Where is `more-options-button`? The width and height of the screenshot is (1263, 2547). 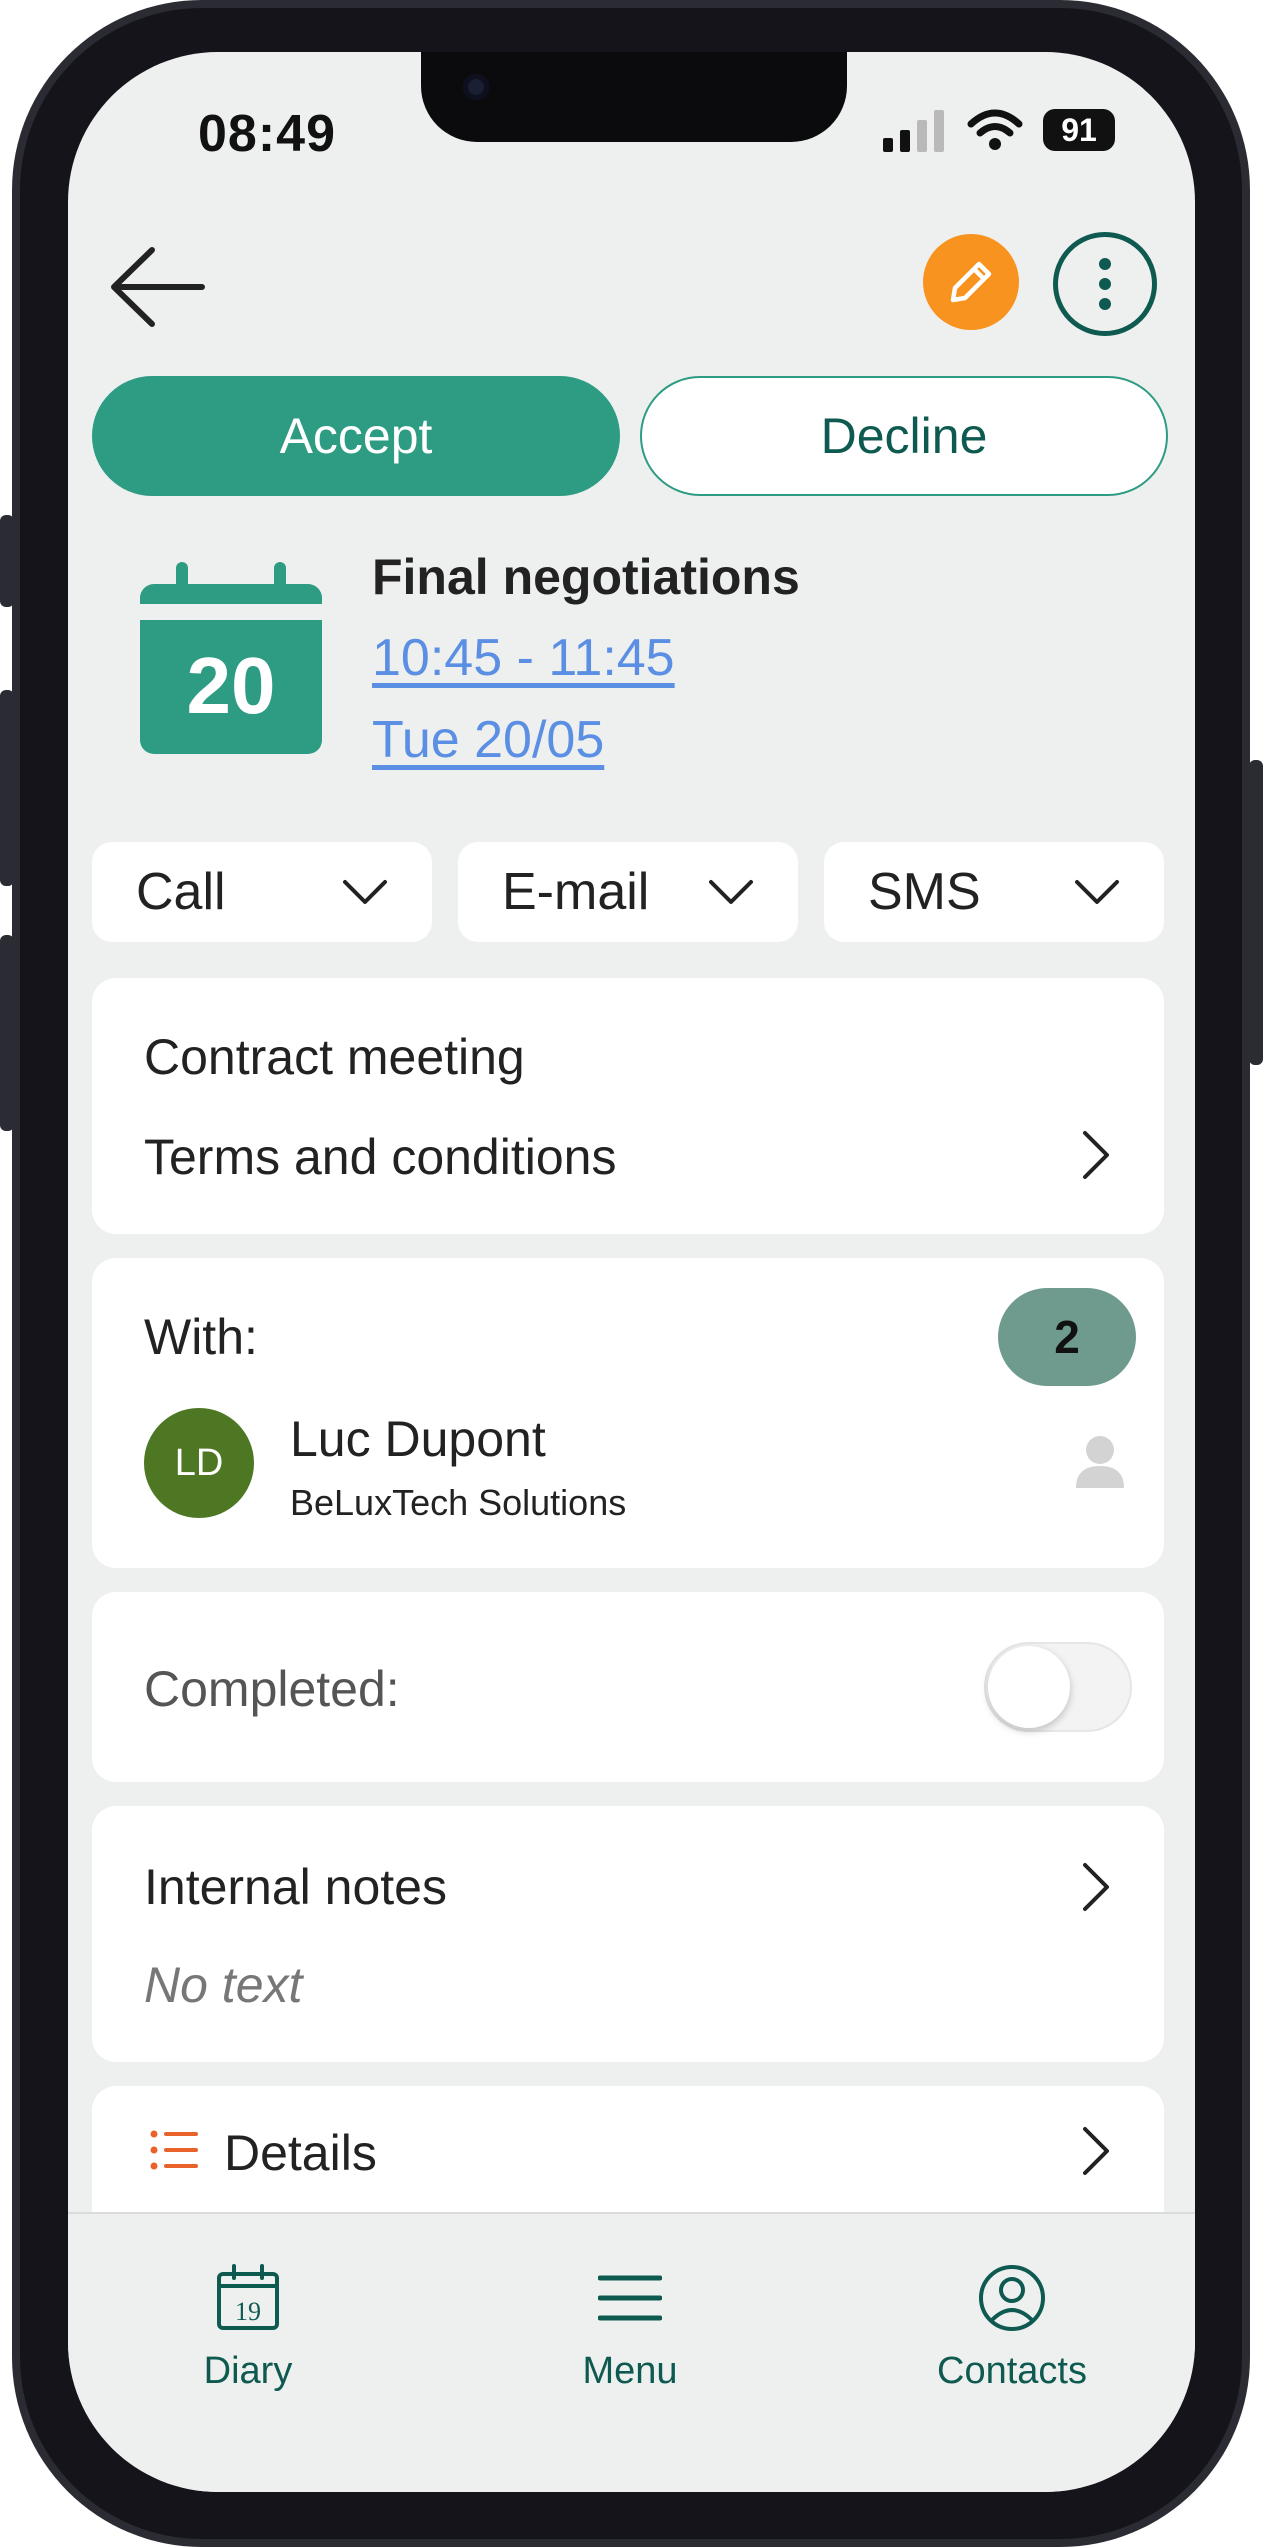 more-options-button is located at coordinates (1105, 284).